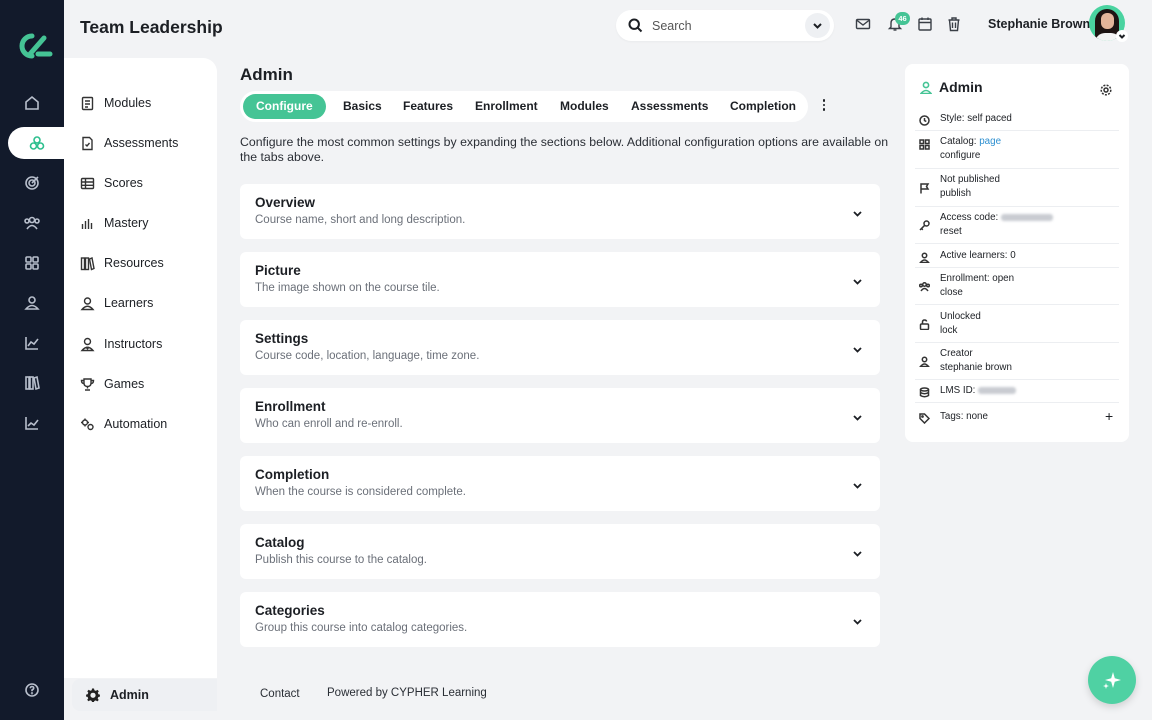 The image size is (1152, 720). Describe the element at coordinates (32, 303) in the screenshot. I see `rail-person-icon` at that location.